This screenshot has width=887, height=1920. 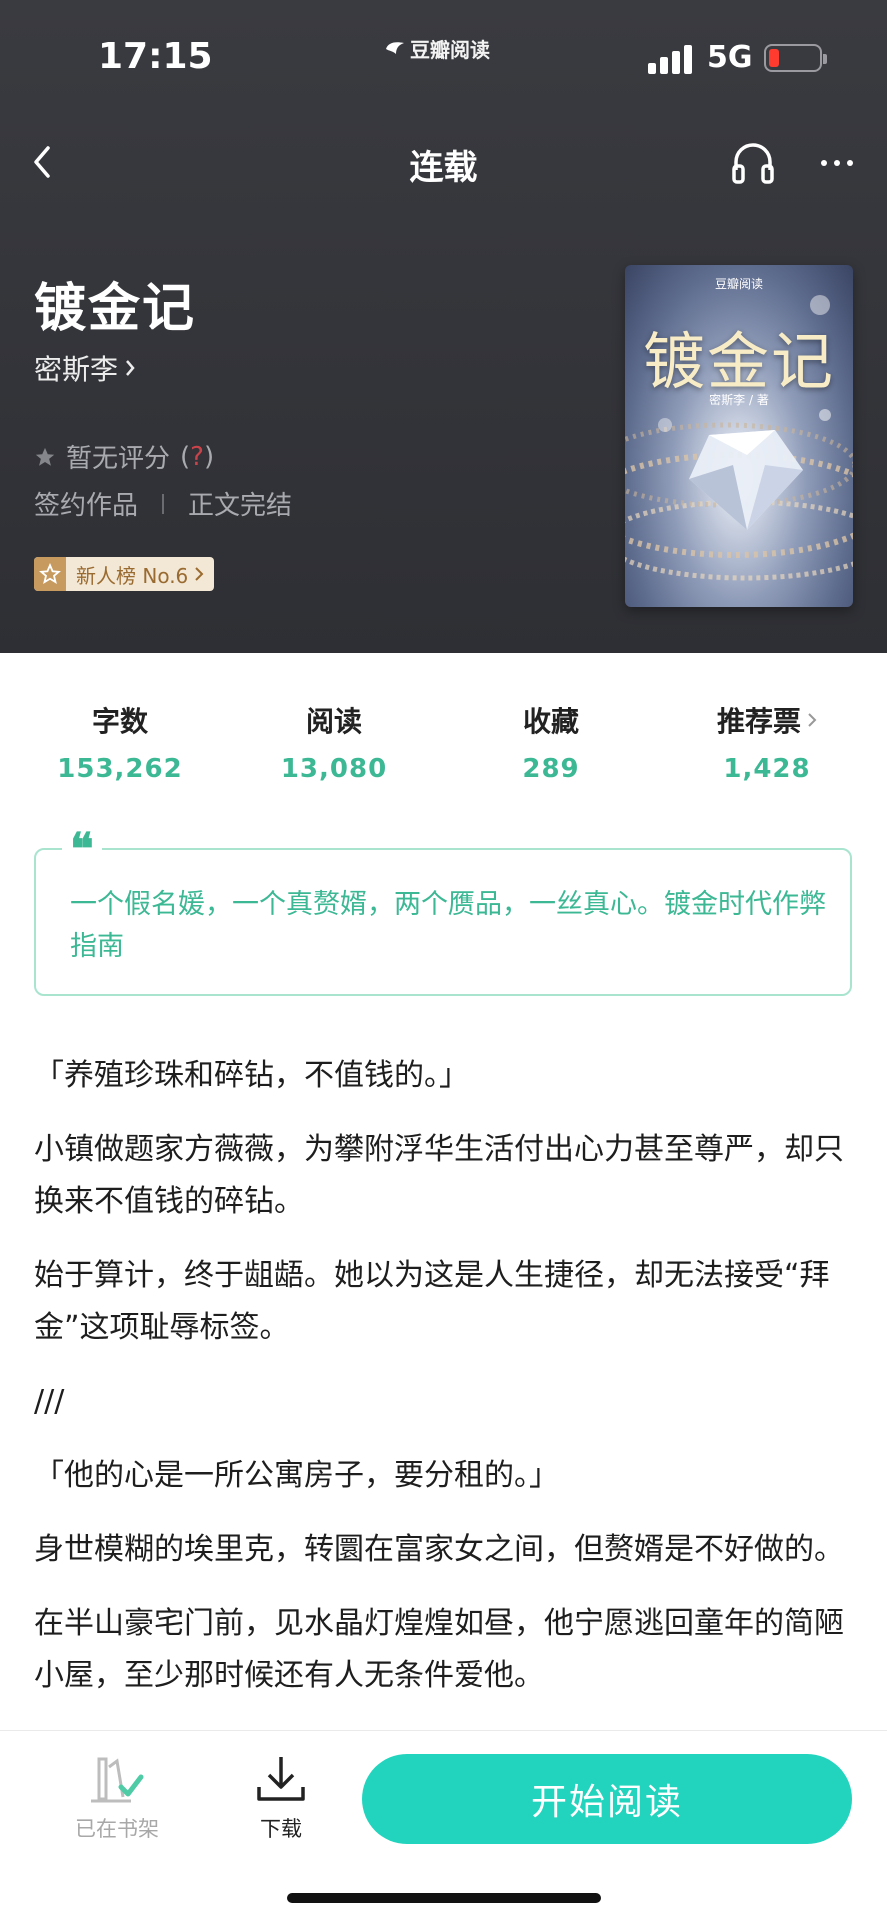 I want to click on stat-word-count: 字数 153,262, so click(x=120, y=742).